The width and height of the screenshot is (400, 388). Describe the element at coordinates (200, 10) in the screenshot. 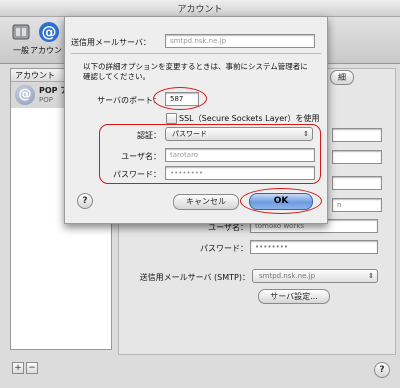

I see `window-title: アカウント` at that location.